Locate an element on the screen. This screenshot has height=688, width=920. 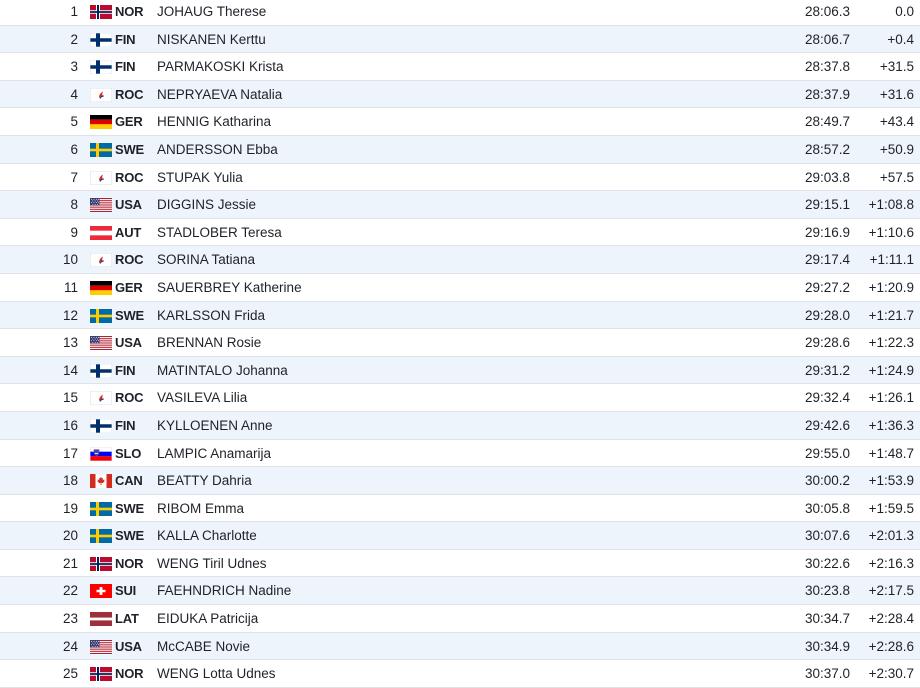
time-behind: +2:28.4 is located at coordinates (891, 619).